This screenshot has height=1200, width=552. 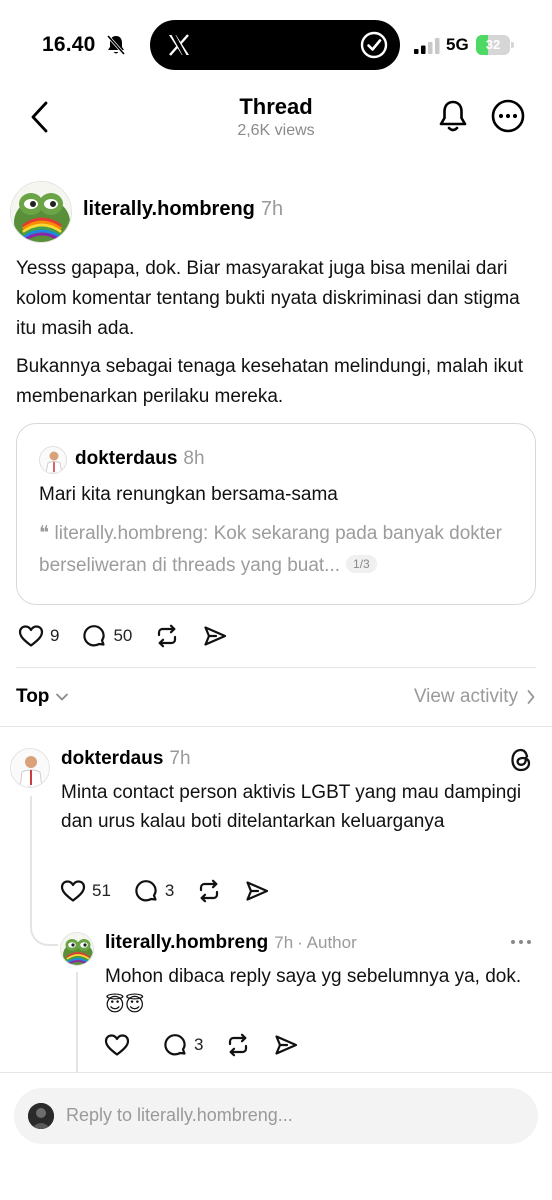 I want to click on view-activity-label: View activity, so click(x=465, y=696).